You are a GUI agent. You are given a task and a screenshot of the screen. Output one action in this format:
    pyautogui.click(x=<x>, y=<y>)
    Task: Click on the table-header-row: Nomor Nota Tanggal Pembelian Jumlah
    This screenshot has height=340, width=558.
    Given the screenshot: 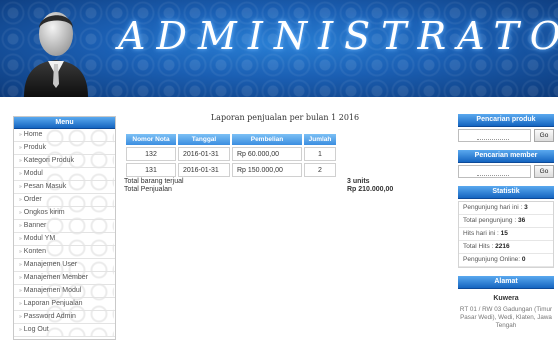 What is the action you would take?
    pyautogui.click(x=231, y=139)
    